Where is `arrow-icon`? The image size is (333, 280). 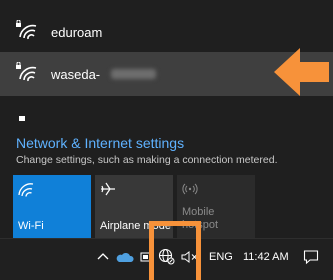 arrow-icon is located at coordinates (301, 72).